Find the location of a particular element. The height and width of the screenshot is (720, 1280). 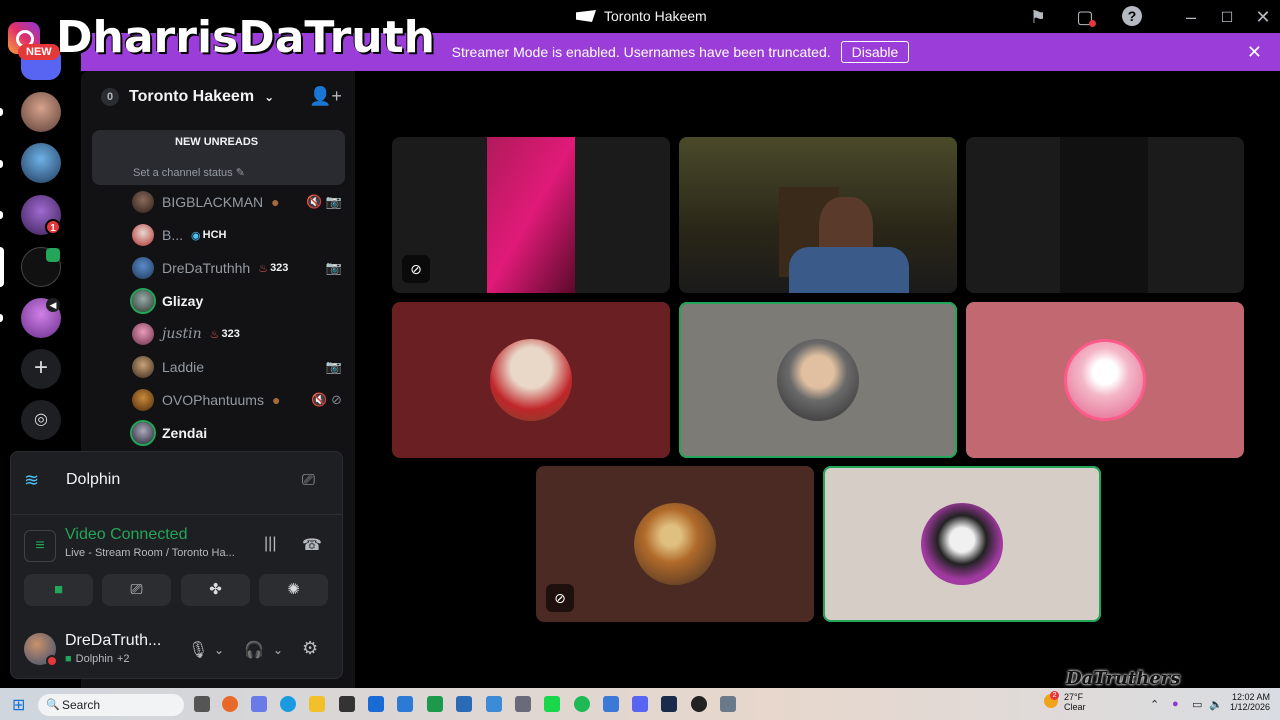

steam-icon is located at coordinates (669, 704).